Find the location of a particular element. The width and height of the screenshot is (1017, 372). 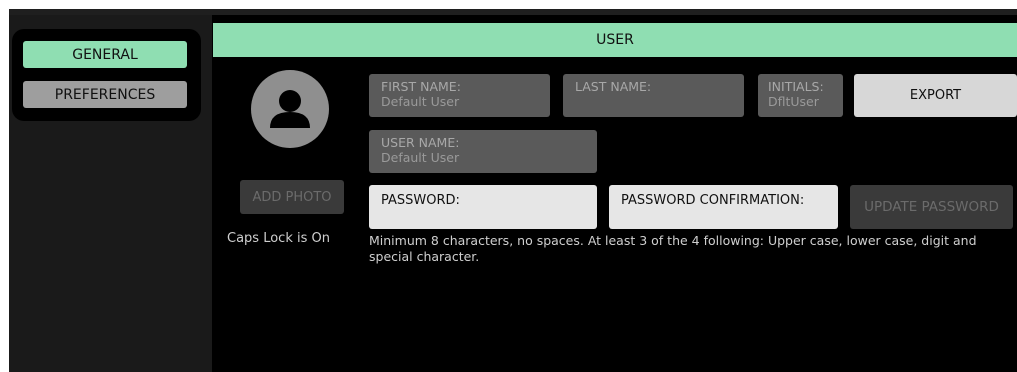

user-name-label: USER NAME: is located at coordinates (420, 142).